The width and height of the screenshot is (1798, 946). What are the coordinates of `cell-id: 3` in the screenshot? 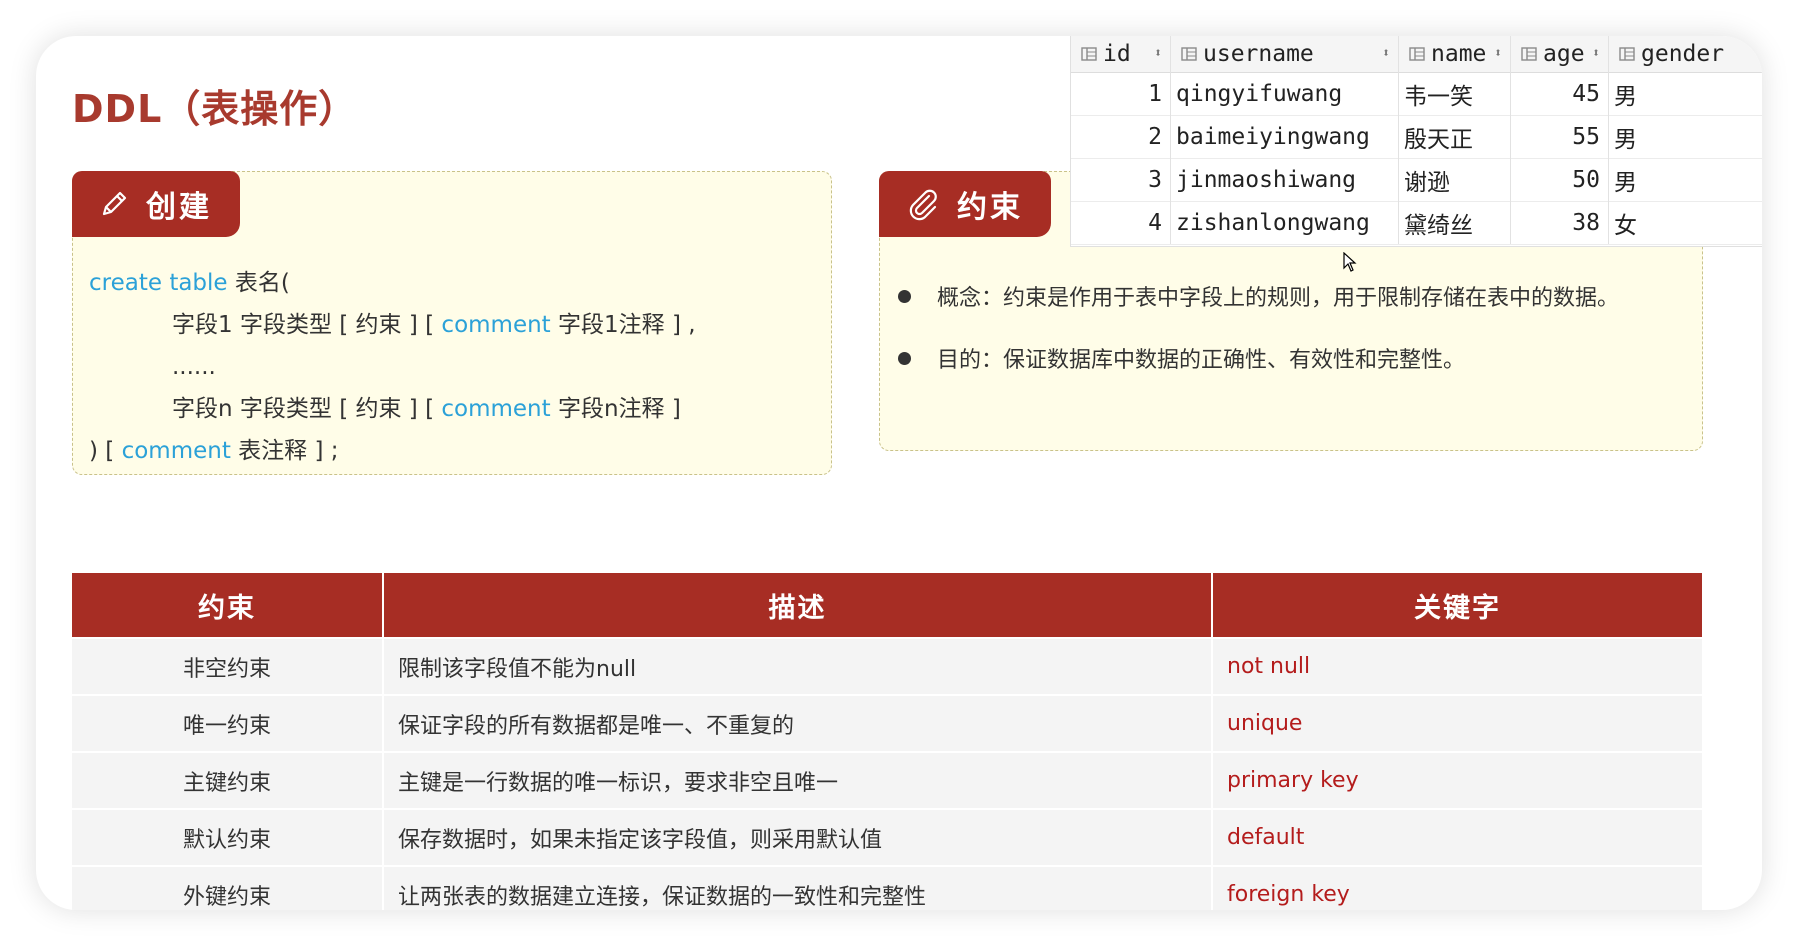 It's located at (1121, 179).